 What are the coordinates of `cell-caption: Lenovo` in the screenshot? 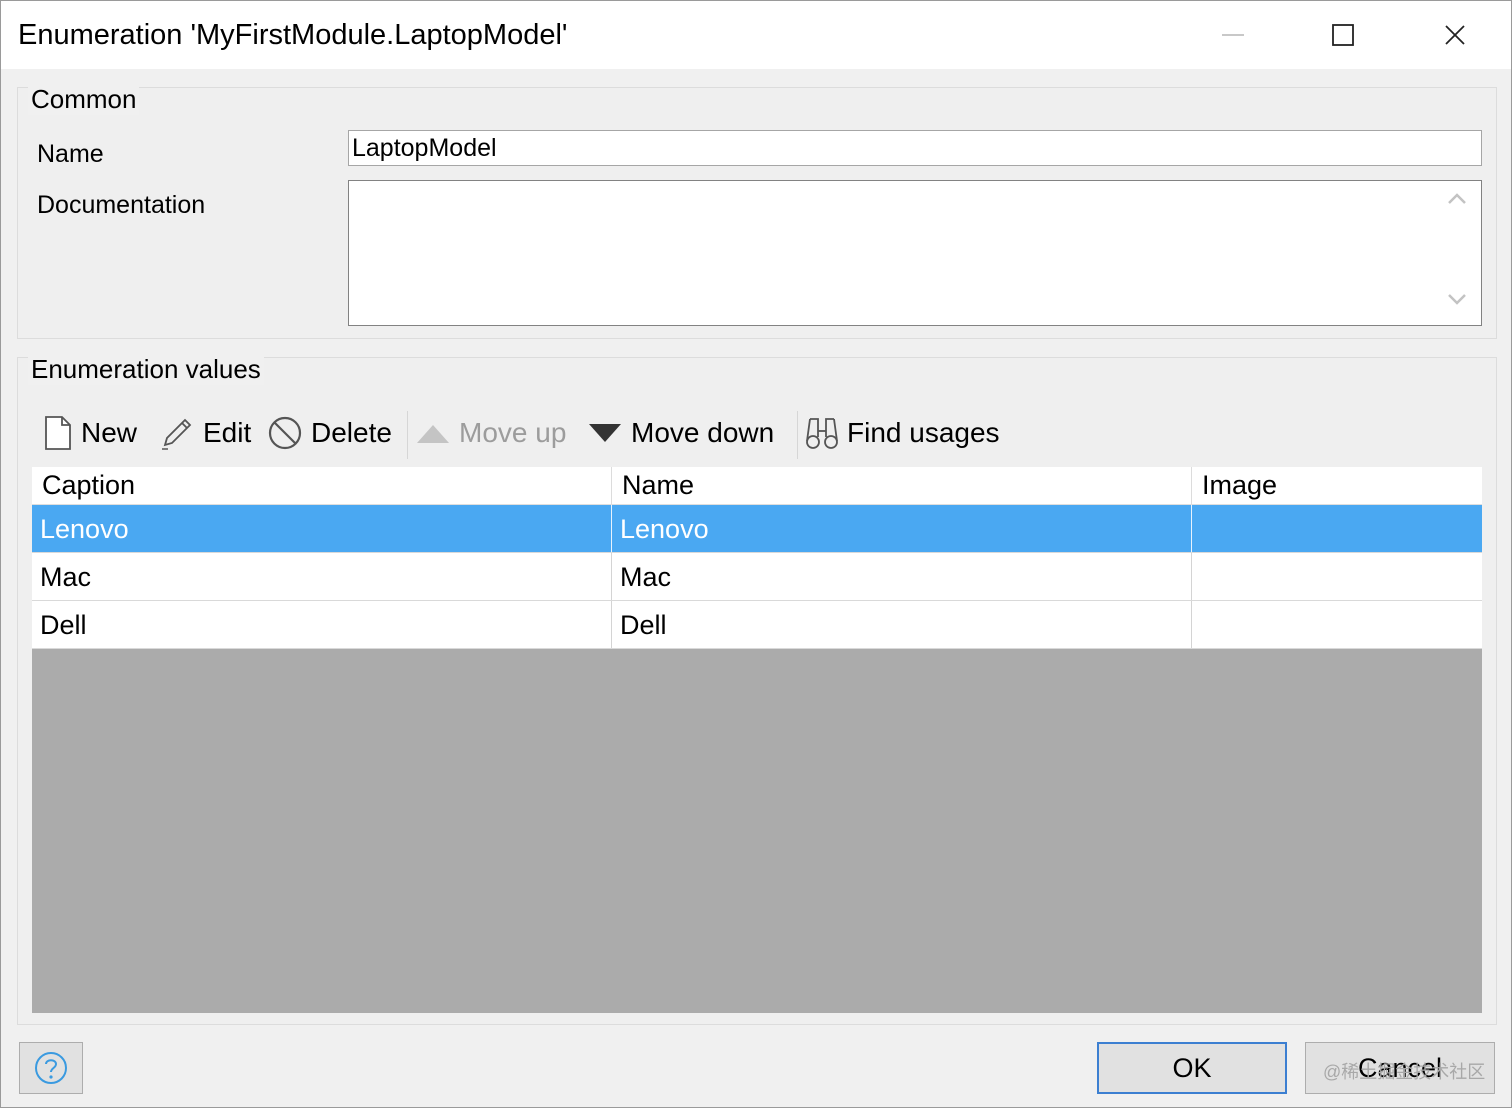 It's located at (322, 528).